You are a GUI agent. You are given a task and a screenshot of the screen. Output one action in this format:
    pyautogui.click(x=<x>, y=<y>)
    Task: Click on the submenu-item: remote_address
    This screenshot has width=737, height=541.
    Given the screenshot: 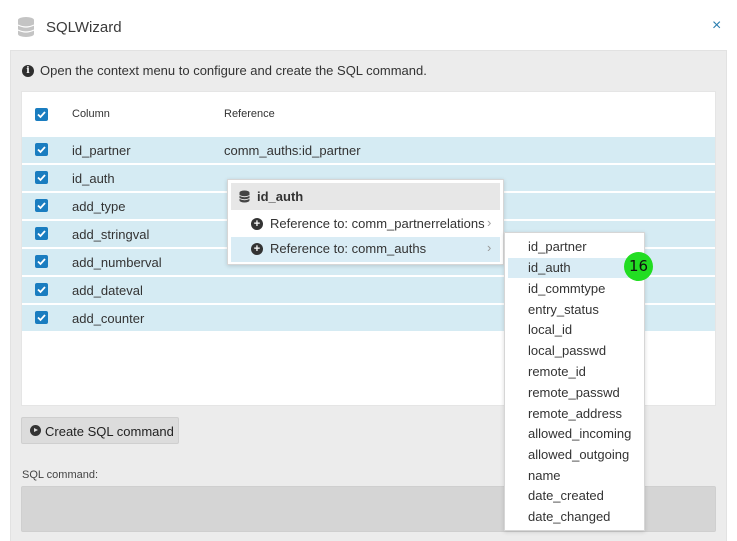 What is the action you would take?
    pyautogui.click(x=574, y=414)
    